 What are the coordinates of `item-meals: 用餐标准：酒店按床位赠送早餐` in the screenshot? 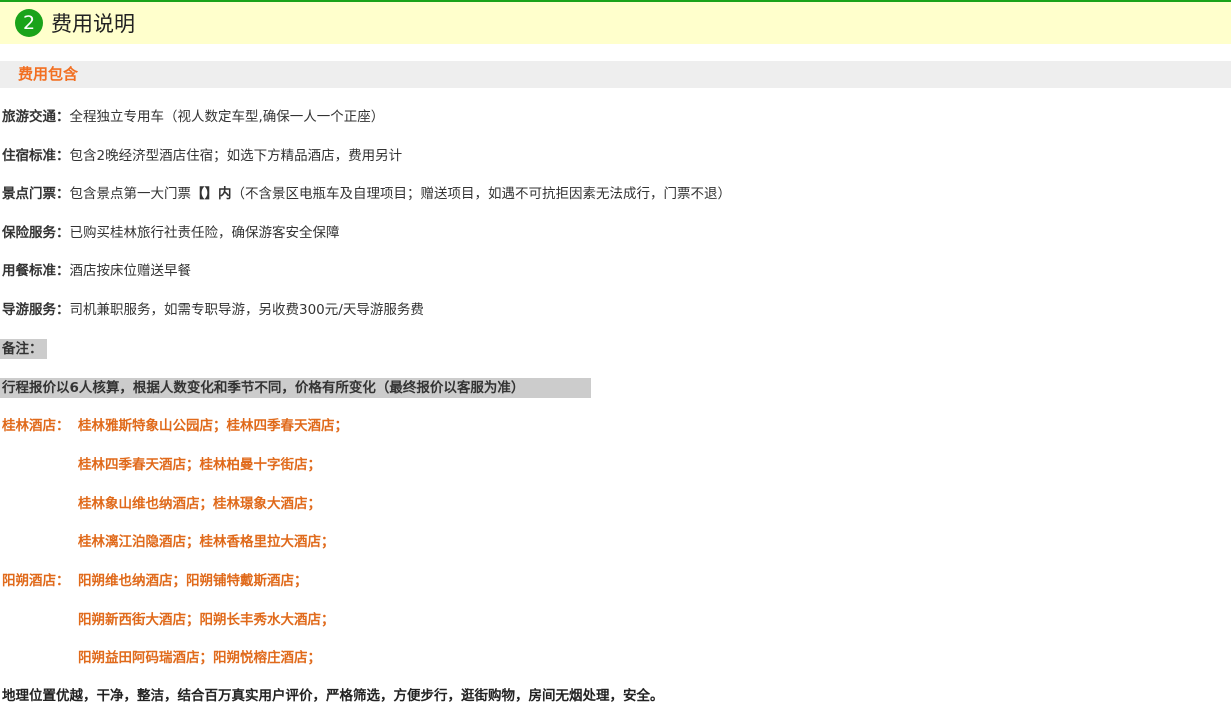 It's located at (96, 271).